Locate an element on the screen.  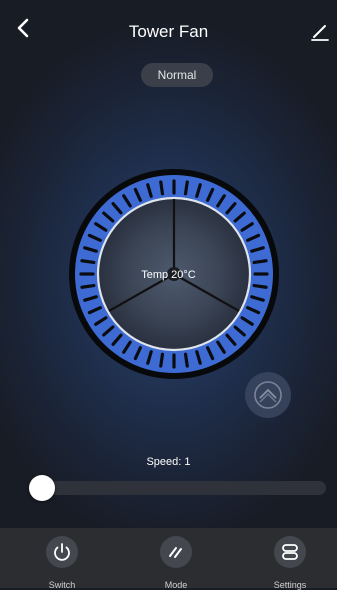
speed-slider-track is located at coordinates (178, 488).